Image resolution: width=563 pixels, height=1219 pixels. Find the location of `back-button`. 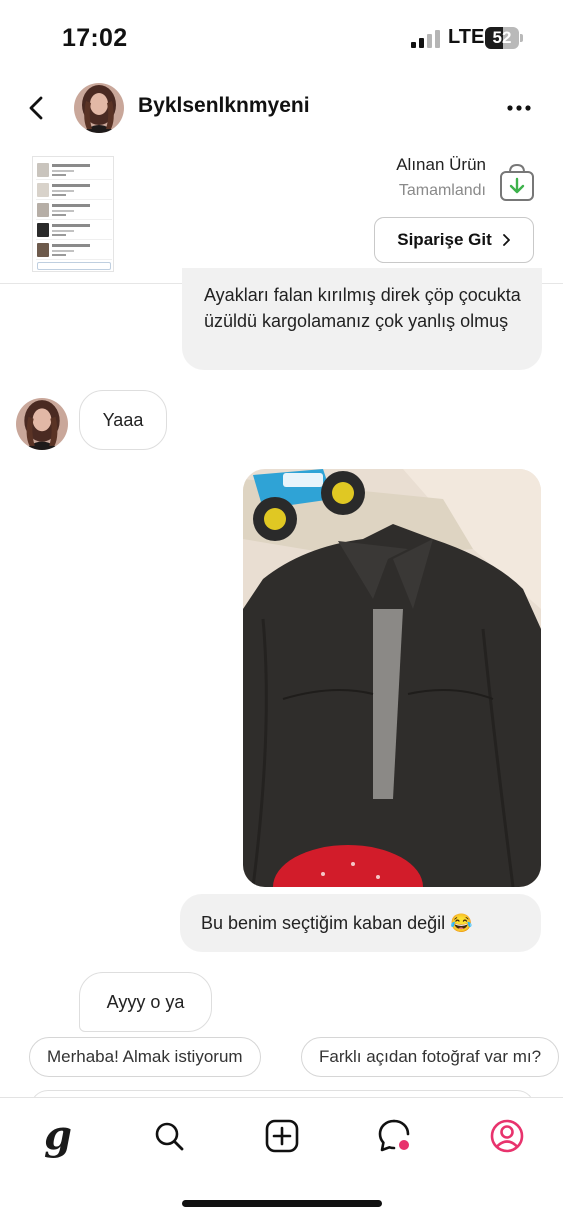

back-button is located at coordinates (36, 108).